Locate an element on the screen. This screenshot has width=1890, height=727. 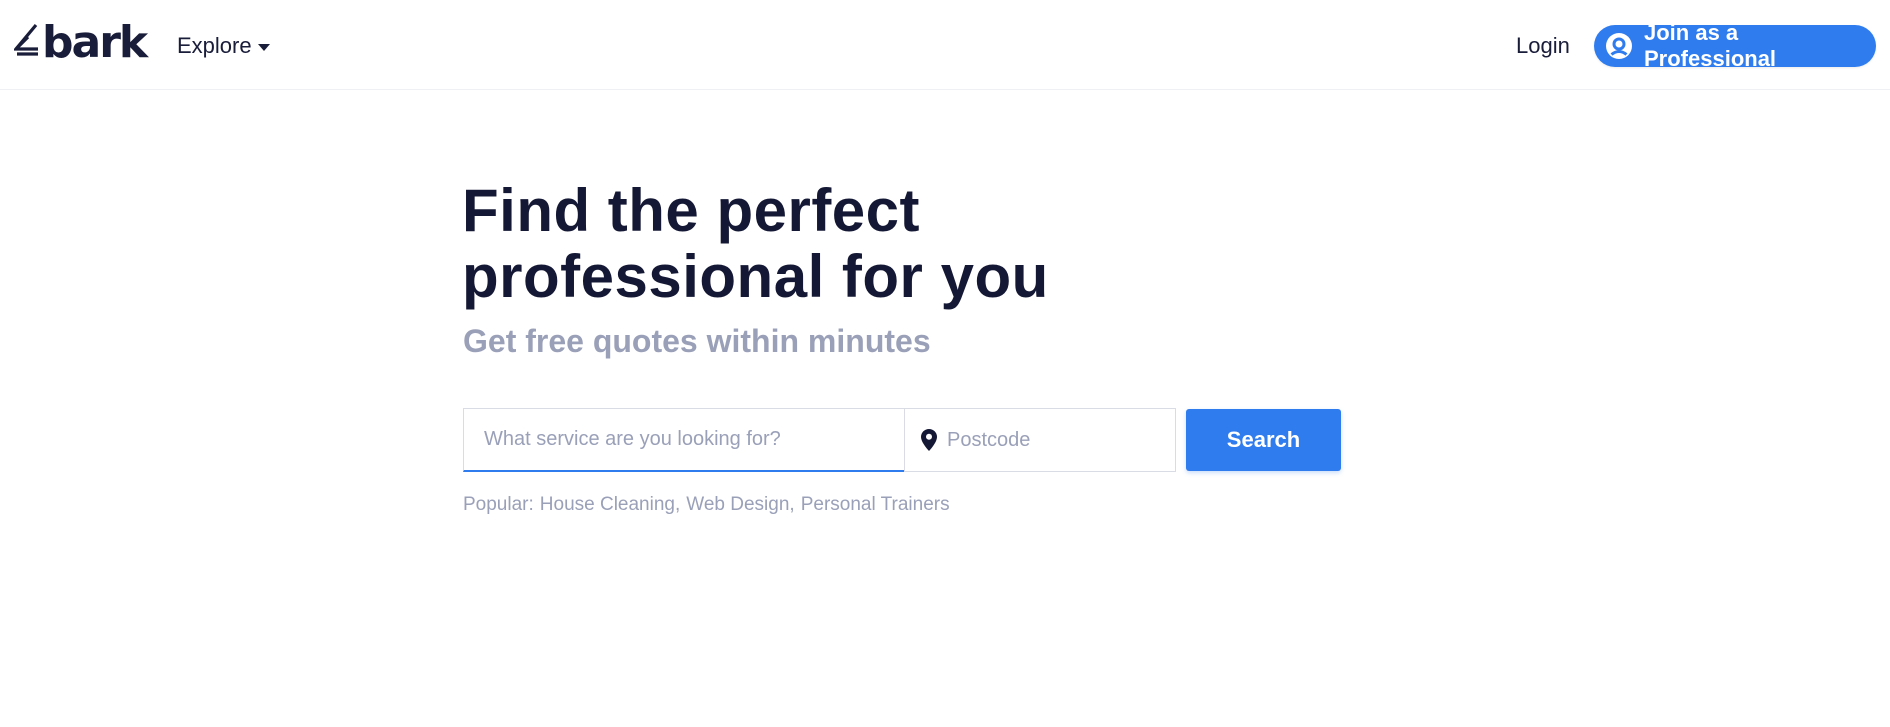
map-pin-icon is located at coordinates (929, 440).